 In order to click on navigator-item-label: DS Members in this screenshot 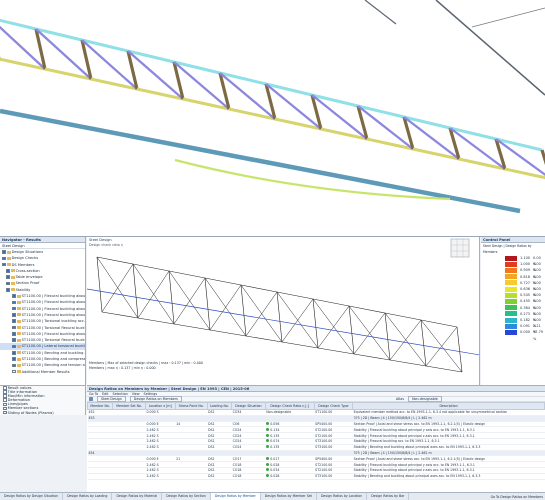, I will do `click(23, 264)`.